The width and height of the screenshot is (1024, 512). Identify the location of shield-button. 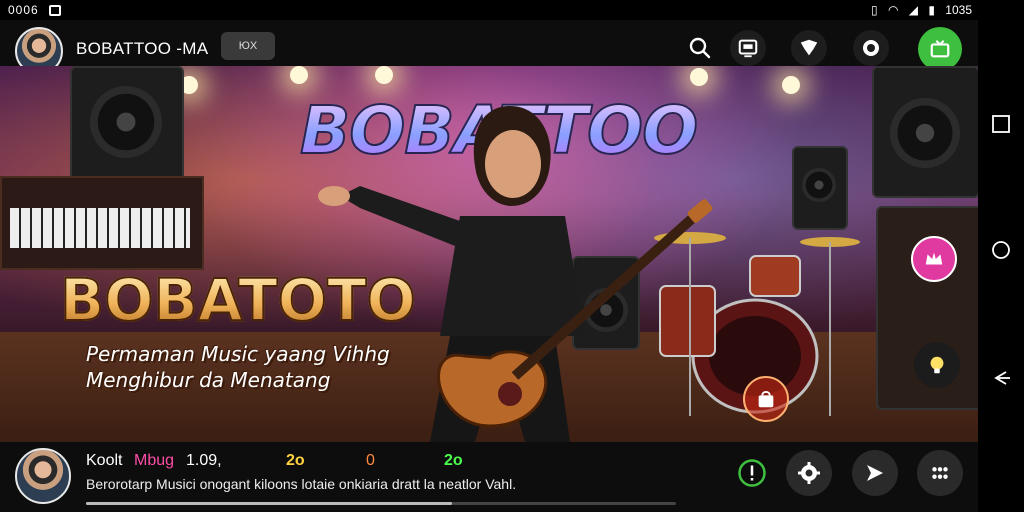
(809, 48).